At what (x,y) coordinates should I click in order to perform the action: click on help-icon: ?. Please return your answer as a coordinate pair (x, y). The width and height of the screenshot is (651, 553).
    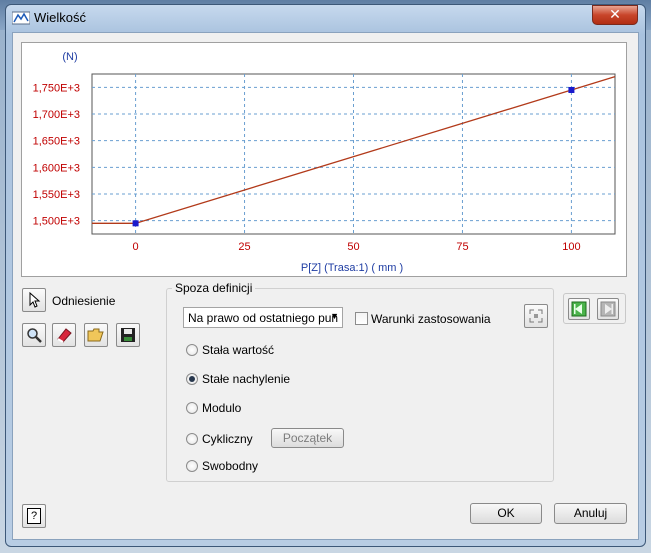
    Looking at the image, I should click on (34, 516).